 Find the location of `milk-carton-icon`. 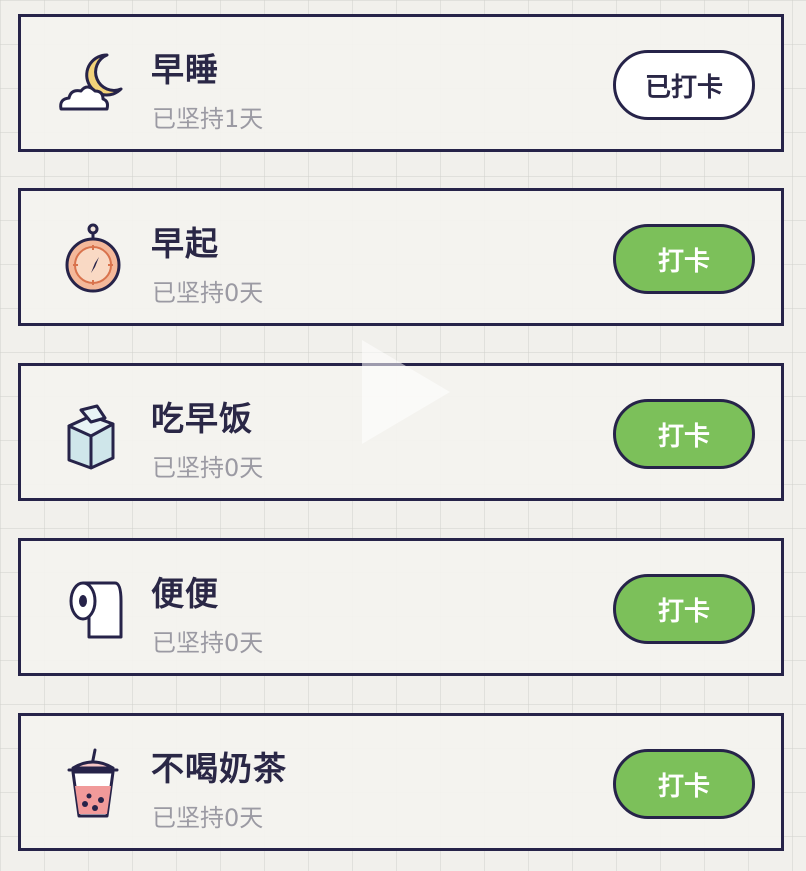

milk-carton-icon is located at coordinates (93, 434).